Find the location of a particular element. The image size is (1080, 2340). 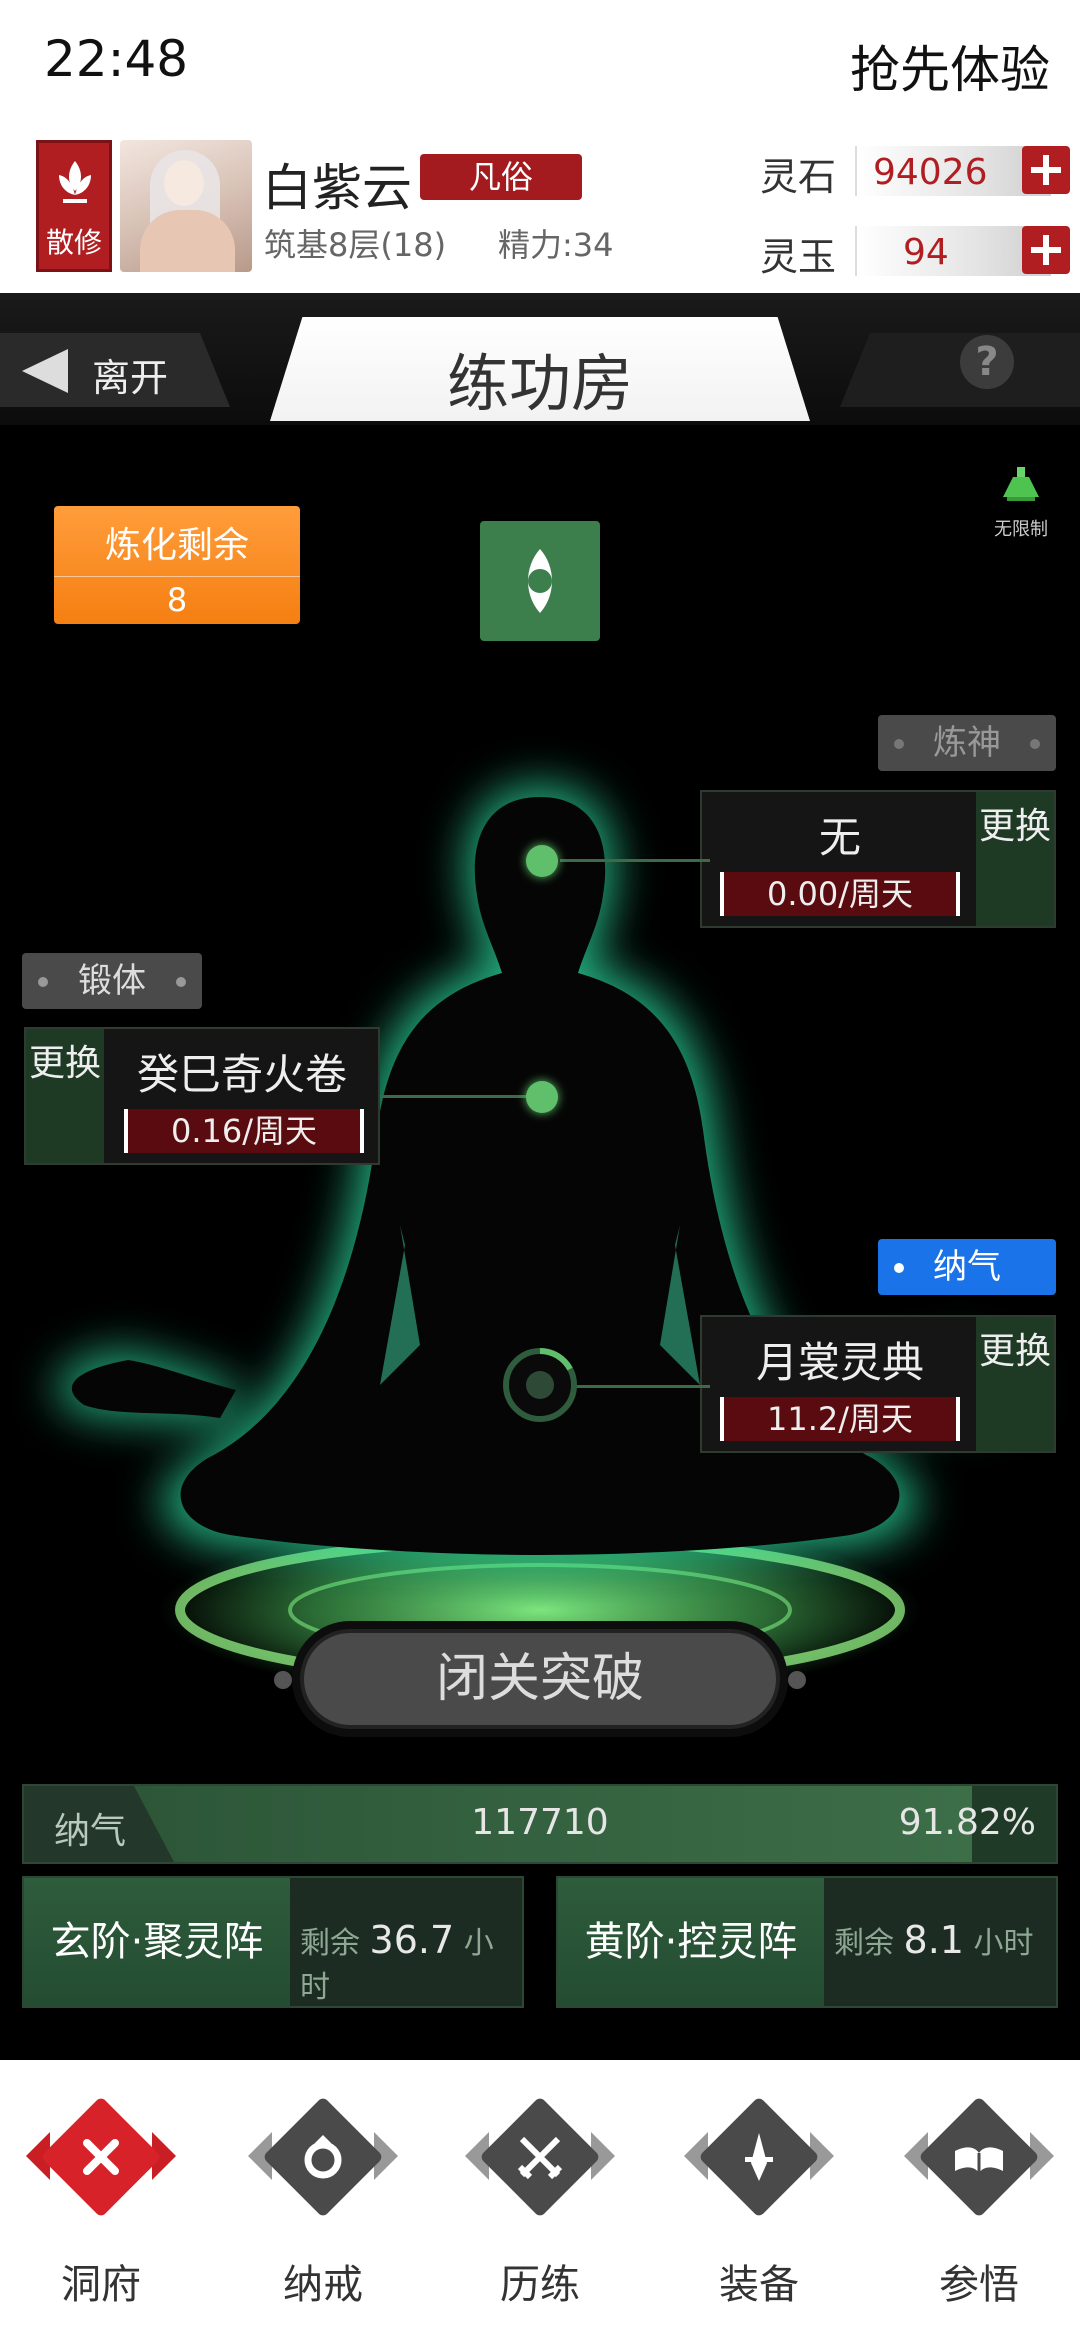

crown-node is located at coordinates (542, 861).